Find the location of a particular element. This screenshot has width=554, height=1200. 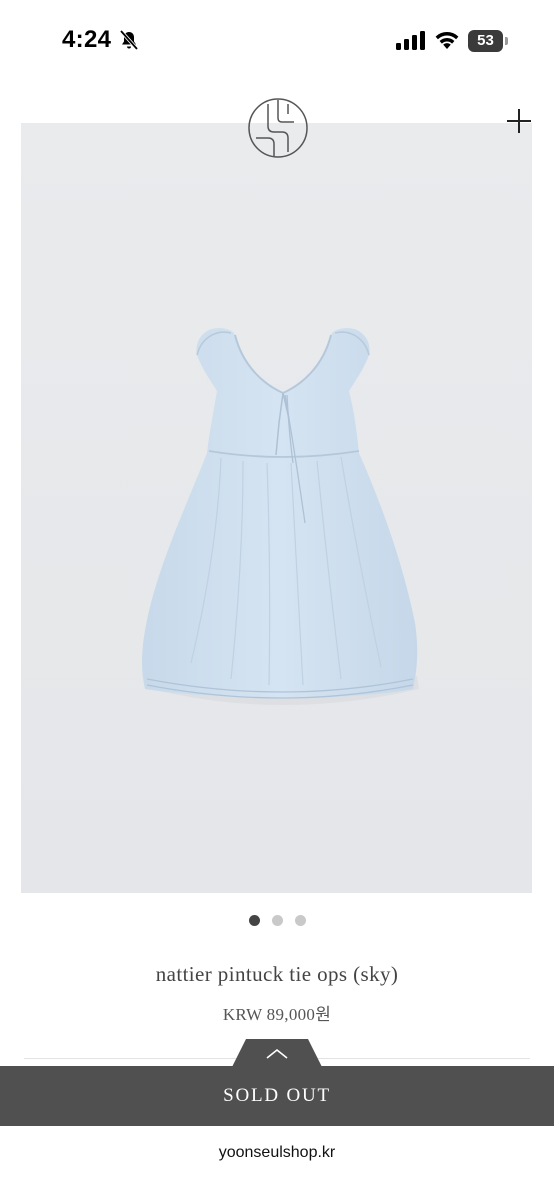

cellular-signal-icon is located at coordinates (410, 40).